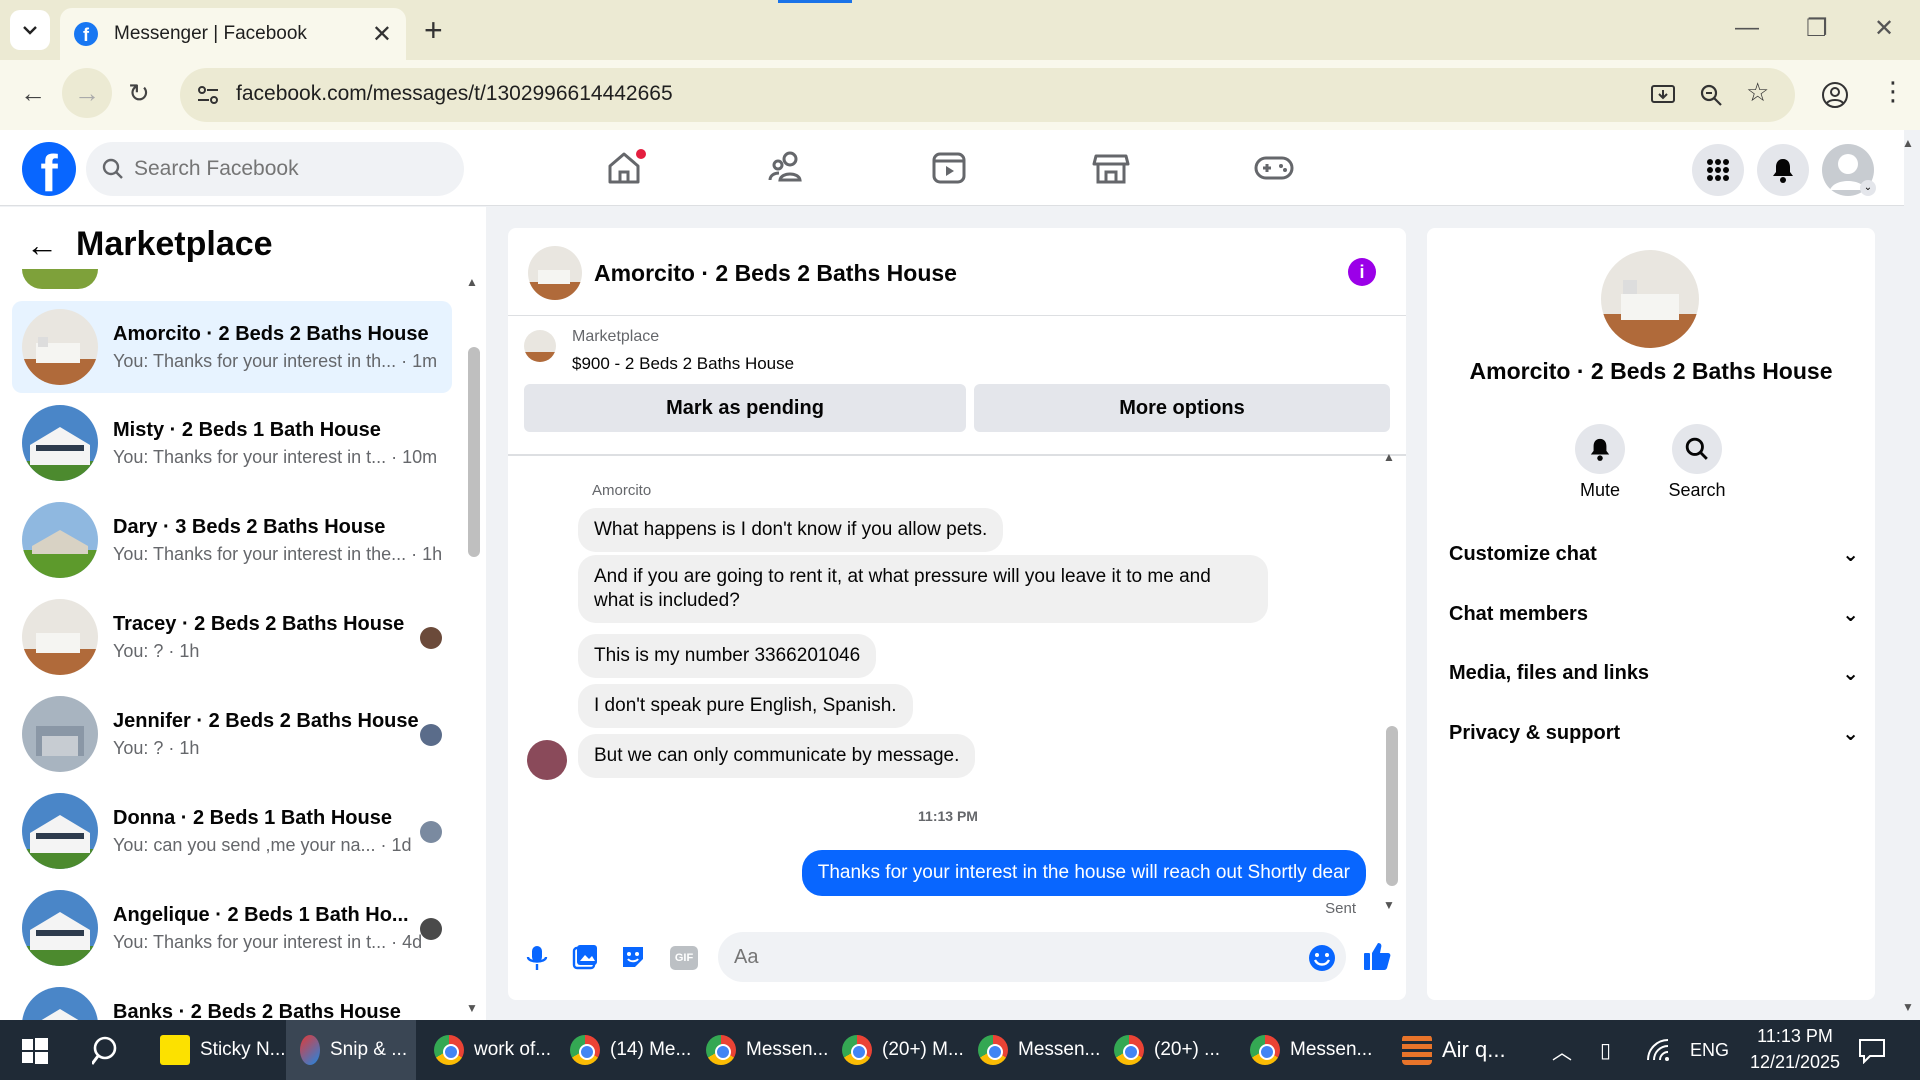  Describe the element at coordinates (1893, 91) in the screenshot. I see `chrome-menu-icon: ⋮` at that location.